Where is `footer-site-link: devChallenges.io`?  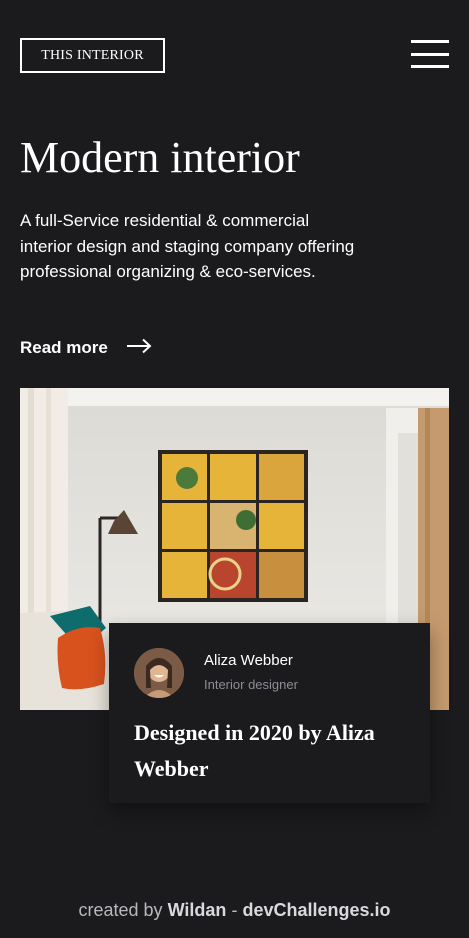 footer-site-link: devChallenges.io is located at coordinates (316, 910).